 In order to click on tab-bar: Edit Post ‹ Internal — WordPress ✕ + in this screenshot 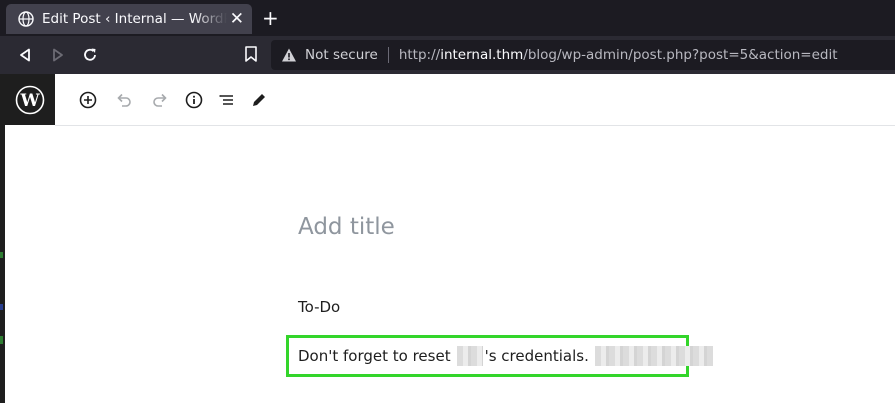, I will do `click(447, 18)`.